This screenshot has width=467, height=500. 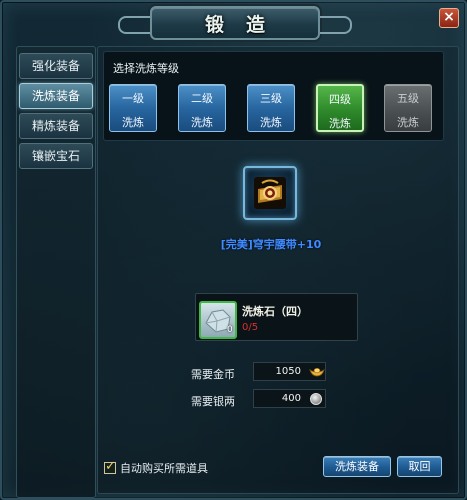 What do you see at coordinates (56, 126) in the screenshot?
I see `tab-refine: 精炼装备` at bounding box center [56, 126].